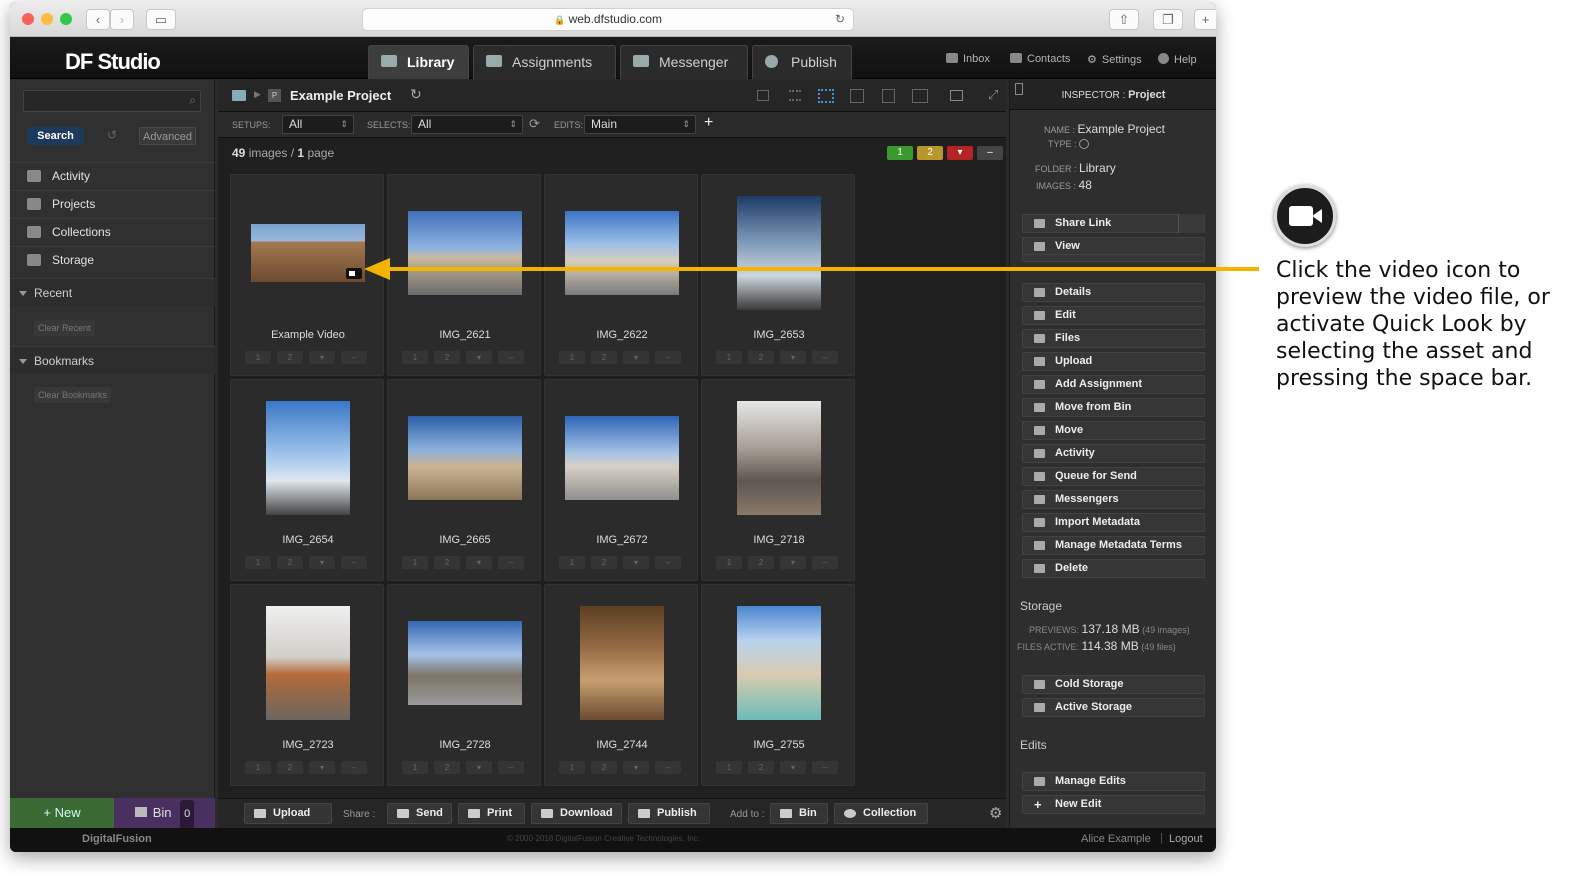  Describe the element at coordinates (112, 203) in the screenshot. I see `sidebar-item-projects: Projects` at that location.